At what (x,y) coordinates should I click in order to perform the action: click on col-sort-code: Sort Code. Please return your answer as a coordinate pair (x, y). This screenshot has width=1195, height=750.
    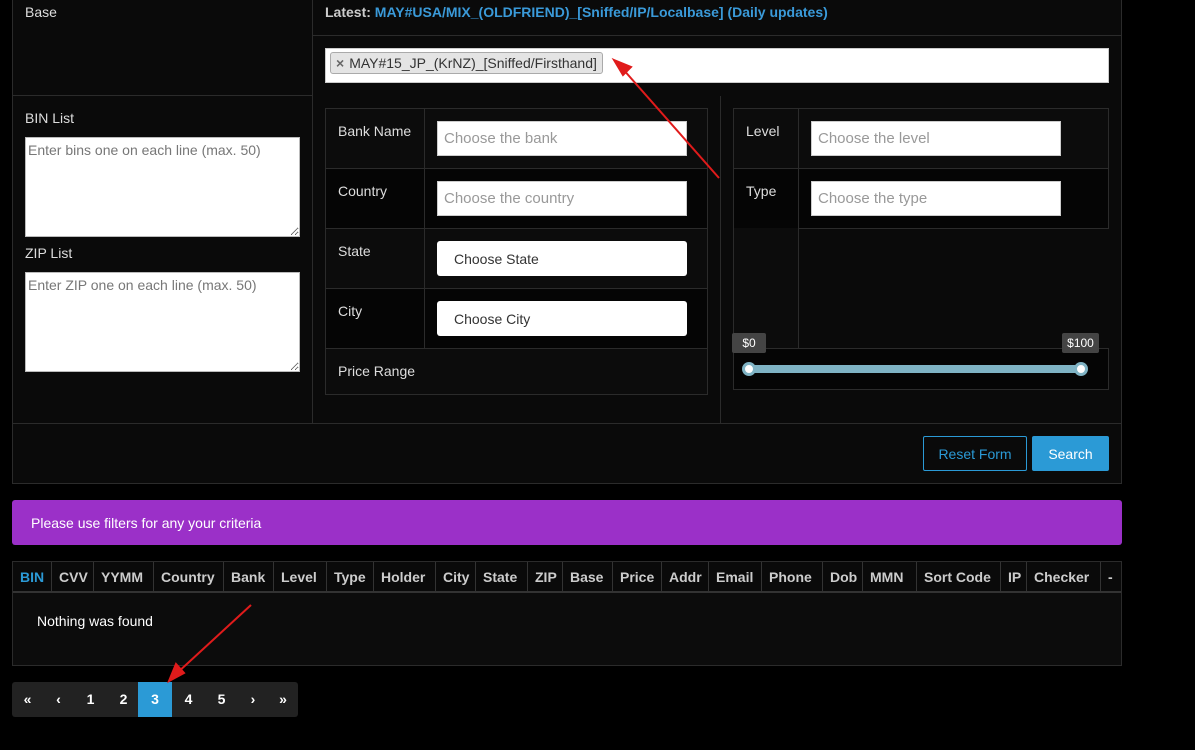
    Looking at the image, I should click on (959, 577).